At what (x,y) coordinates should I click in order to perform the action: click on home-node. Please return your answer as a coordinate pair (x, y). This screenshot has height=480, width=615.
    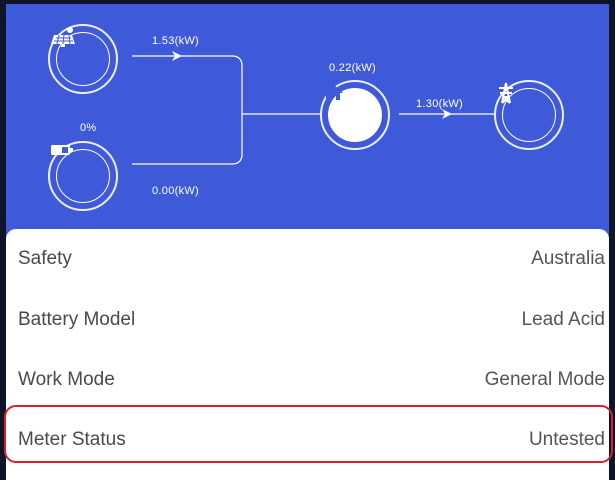
    Looking at the image, I should click on (355, 115).